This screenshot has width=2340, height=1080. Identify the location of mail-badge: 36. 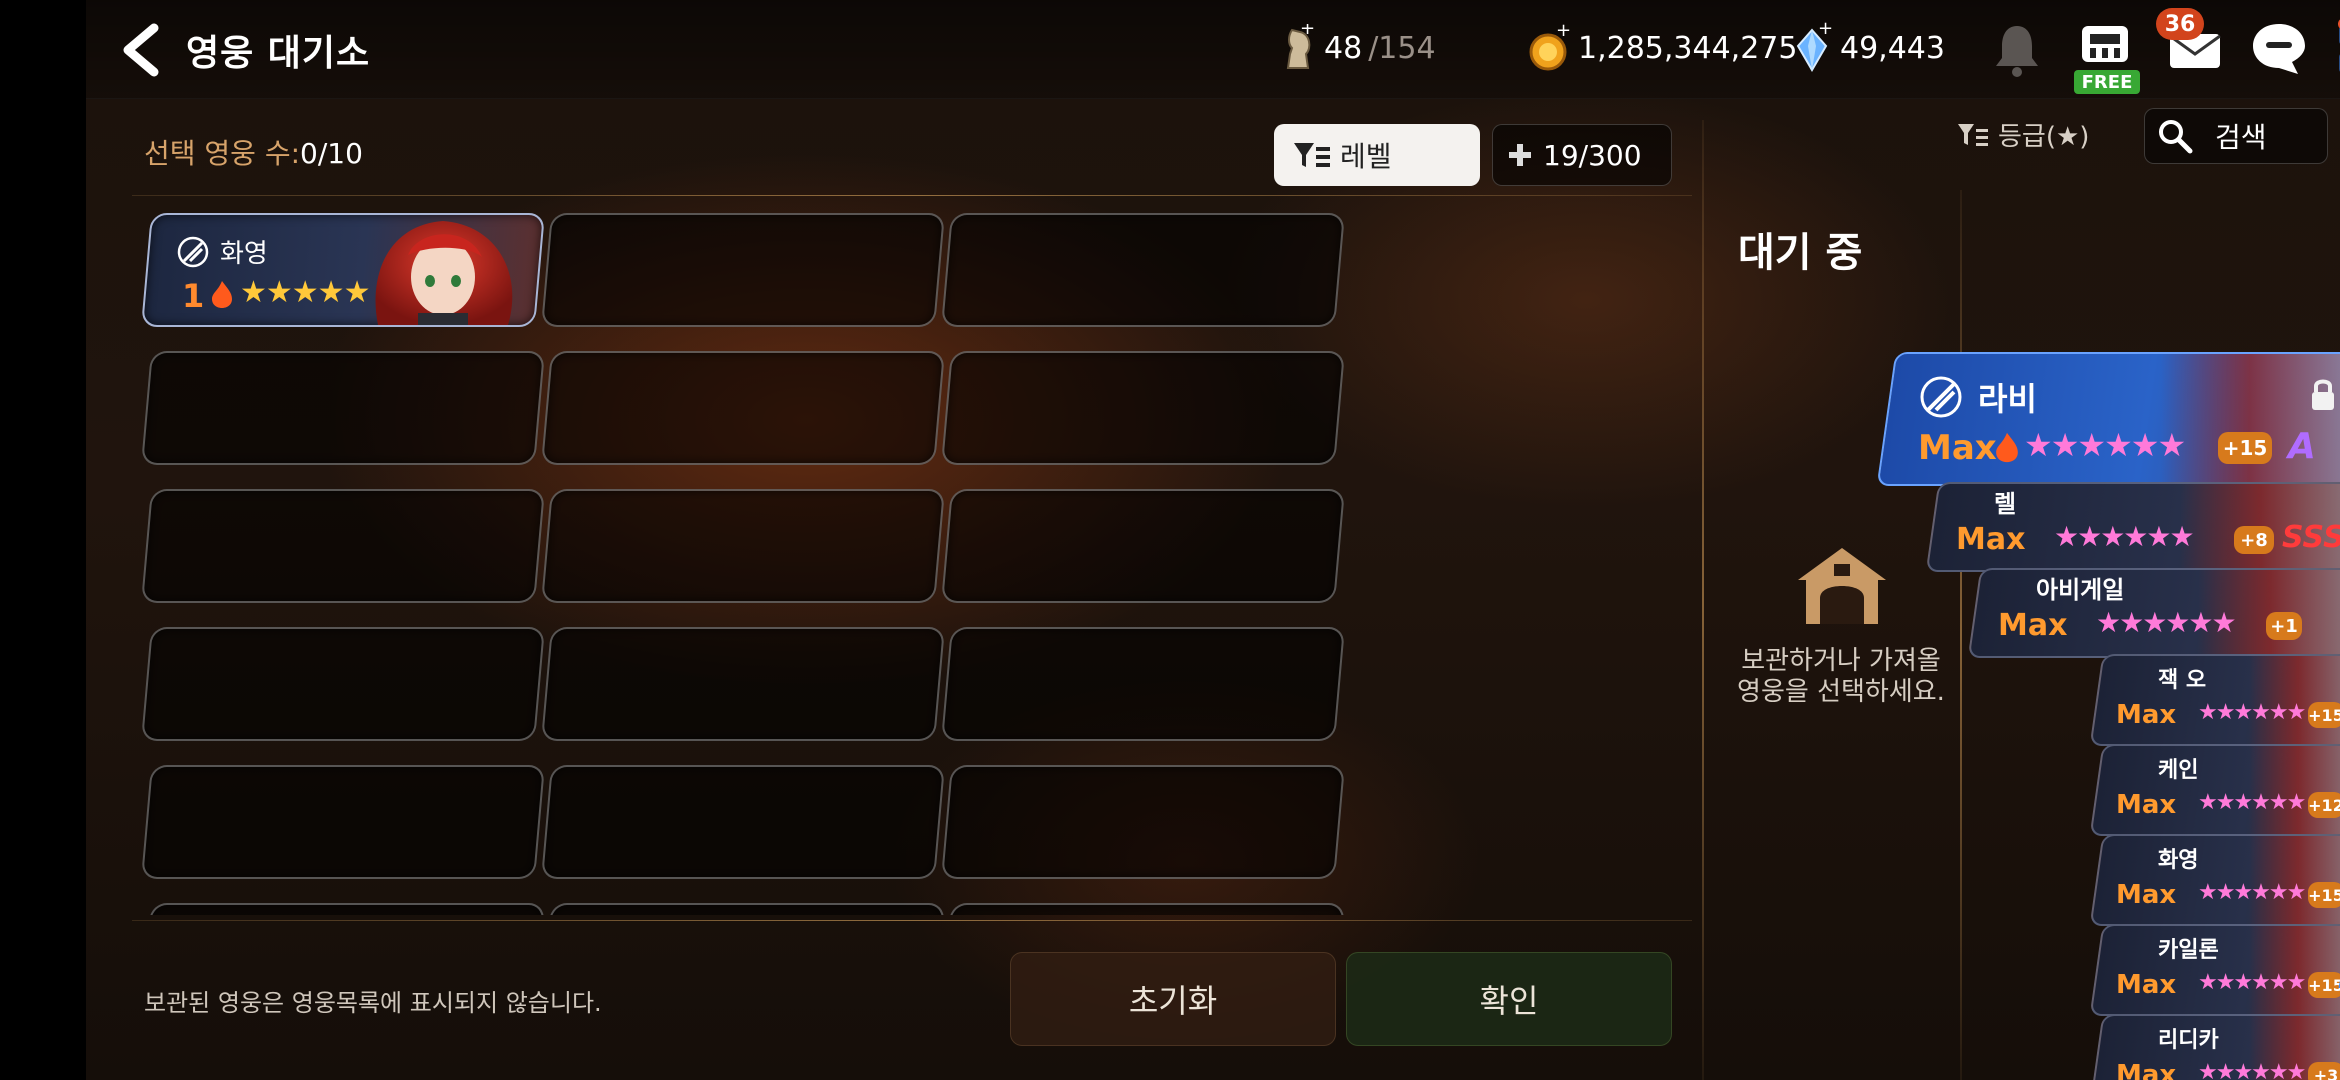
(2180, 24).